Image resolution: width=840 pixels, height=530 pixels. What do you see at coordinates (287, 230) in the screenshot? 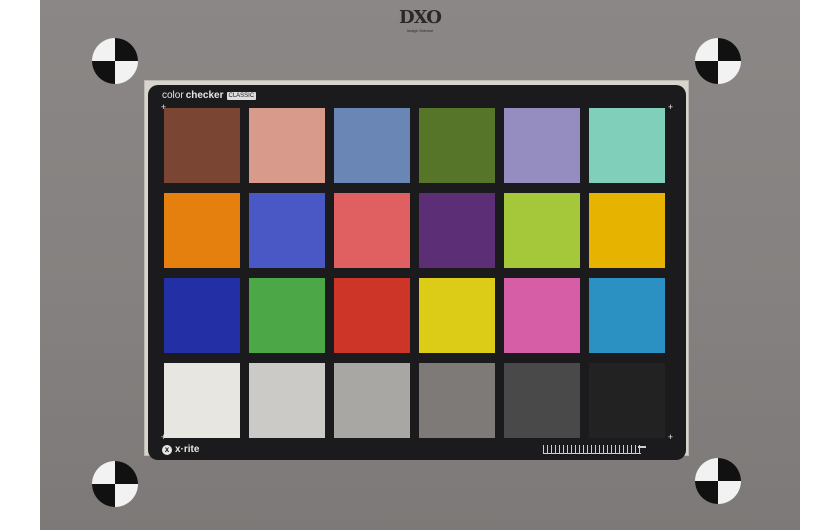
I see `color-patch-r2-c2` at bounding box center [287, 230].